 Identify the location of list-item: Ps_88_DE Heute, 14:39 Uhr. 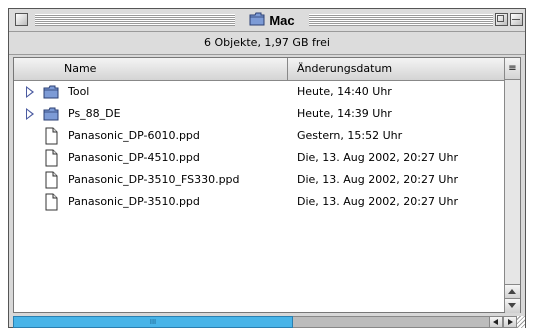
(259, 114).